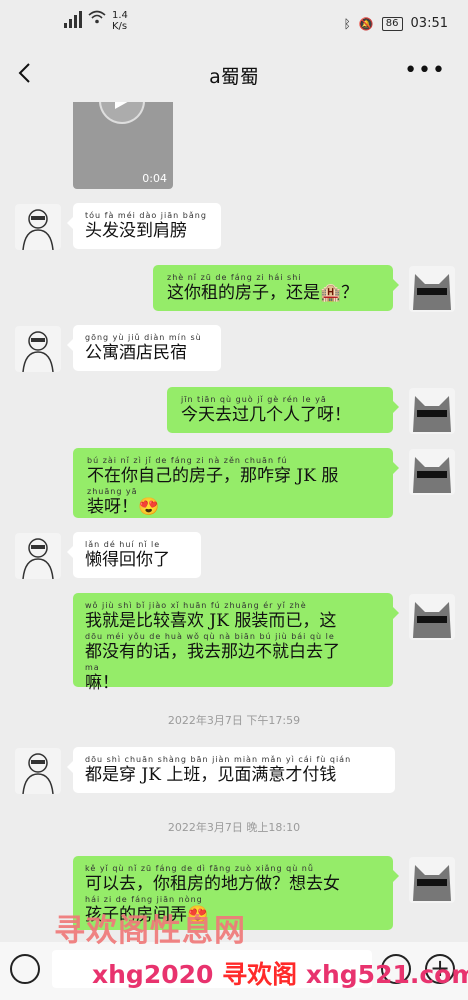 The image size is (468, 1000). What do you see at coordinates (25, 969) in the screenshot?
I see `voice-input-icon` at bounding box center [25, 969].